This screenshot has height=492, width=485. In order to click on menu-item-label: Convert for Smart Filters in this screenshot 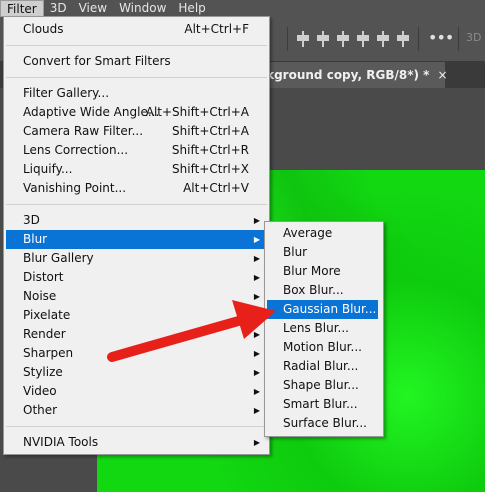, I will do `click(97, 61)`.